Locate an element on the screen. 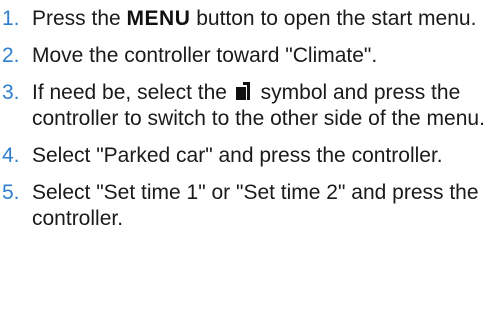 Image resolution: width=492 pixels, height=332 pixels. step-2: 2. Move the controller toward "Climate". is located at coordinates (246, 56).